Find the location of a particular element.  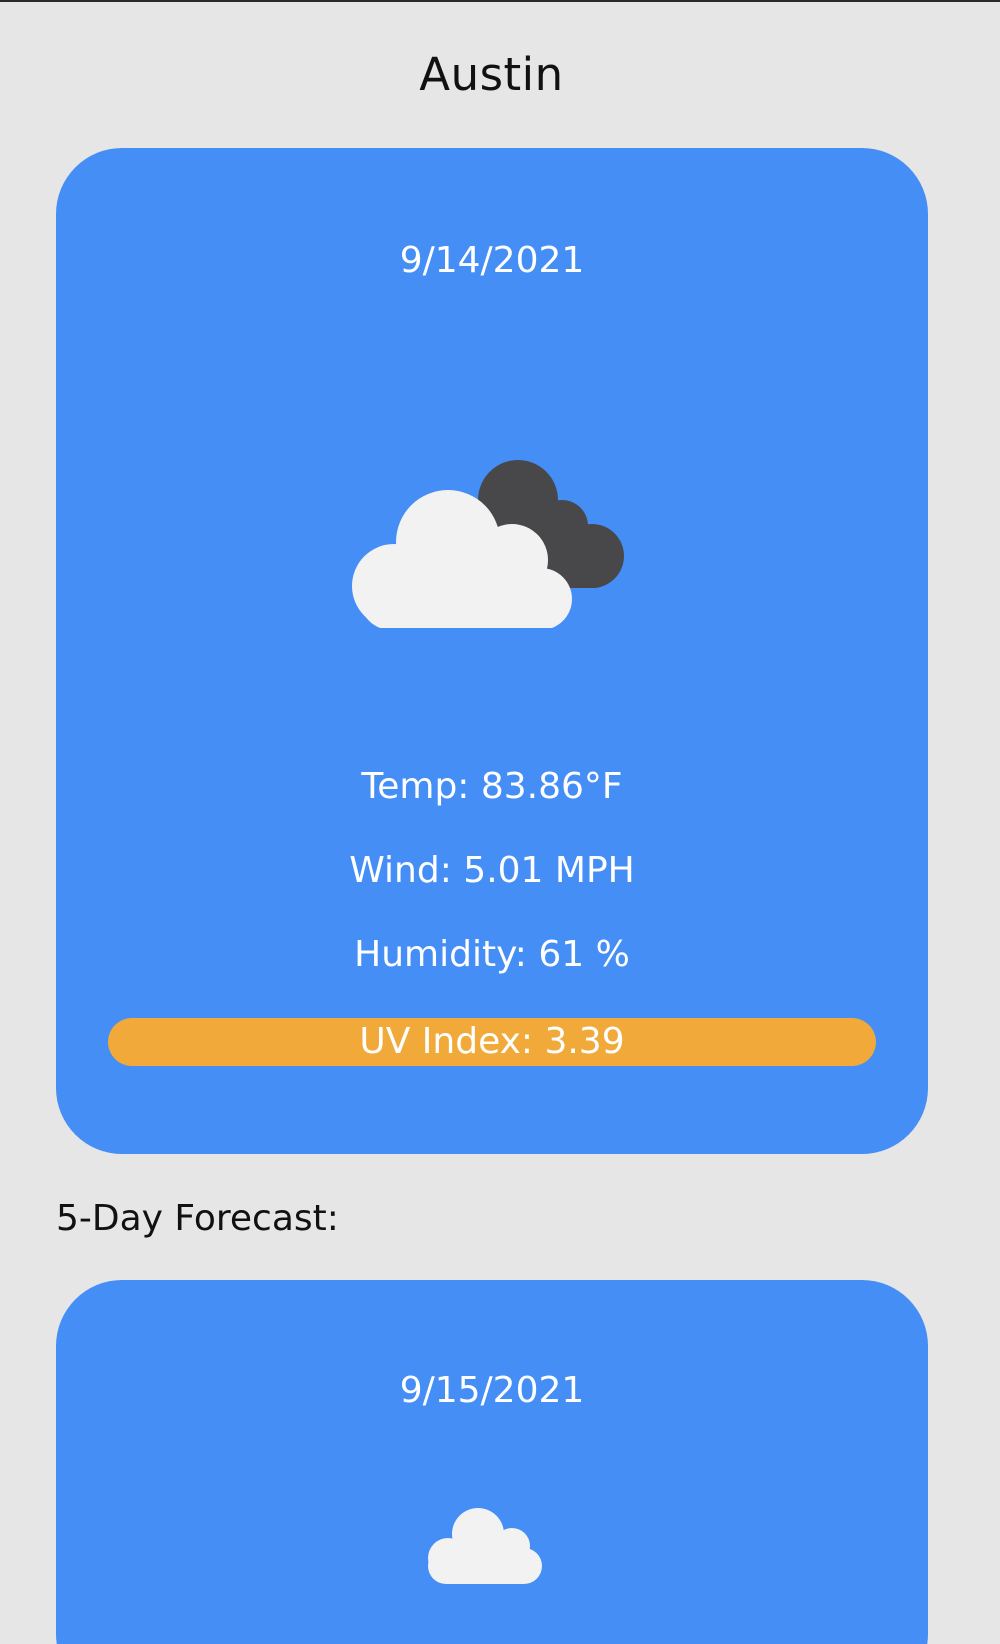

wind-value: Wind: 5.01 MPH is located at coordinates (492, 870).